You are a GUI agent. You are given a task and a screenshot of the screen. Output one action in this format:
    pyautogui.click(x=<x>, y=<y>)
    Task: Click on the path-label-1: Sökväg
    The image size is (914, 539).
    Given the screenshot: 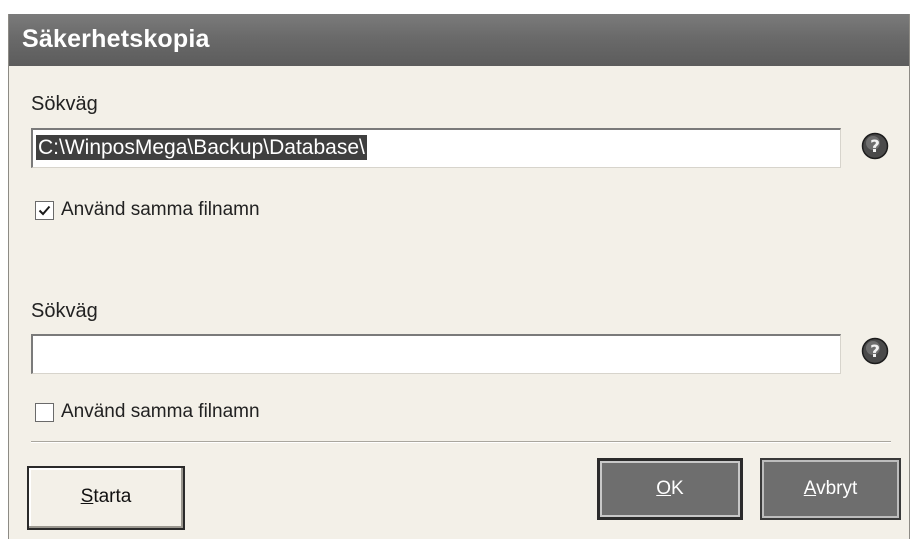 What is the action you would take?
    pyautogui.click(x=64, y=104)
    